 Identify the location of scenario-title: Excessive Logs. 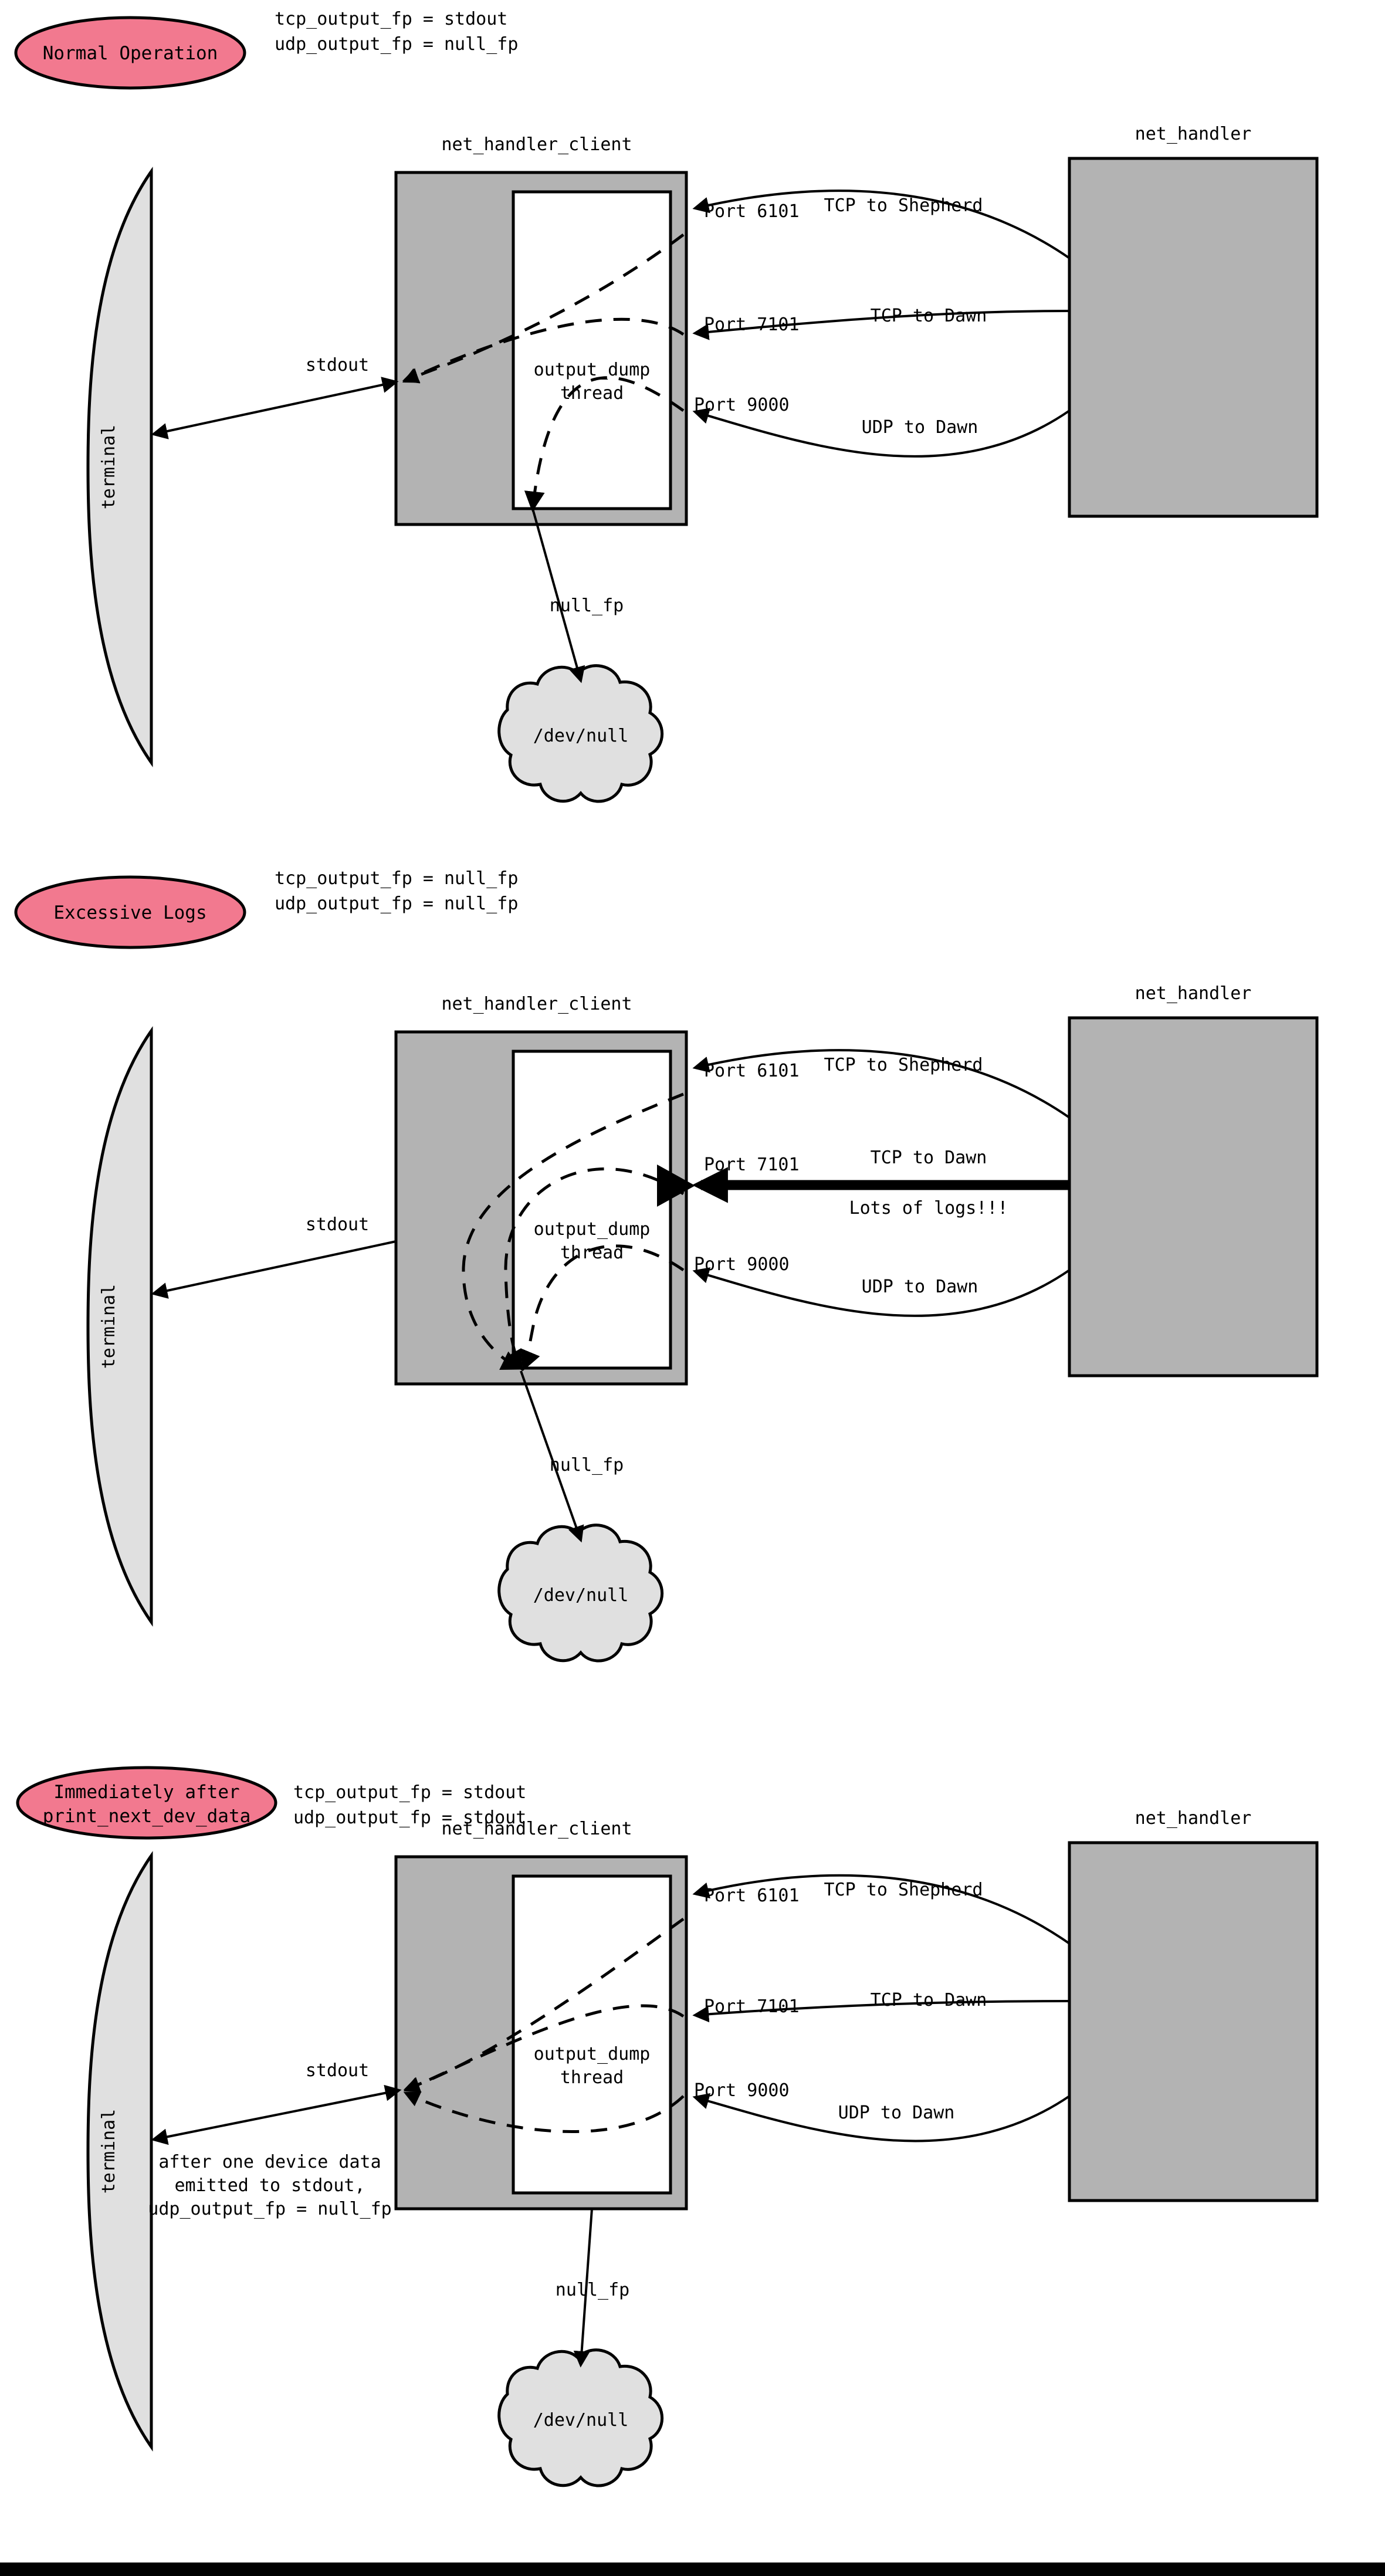
(129, 912).